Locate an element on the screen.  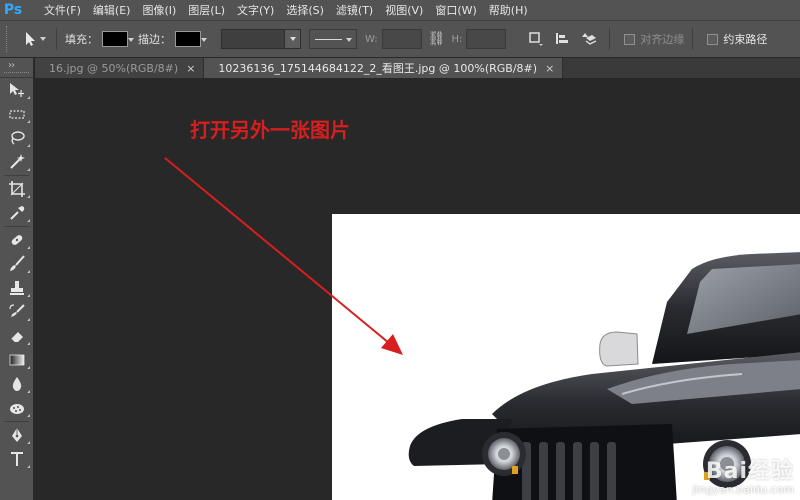
spot-healing-tool is located at coordinates (17, 240).